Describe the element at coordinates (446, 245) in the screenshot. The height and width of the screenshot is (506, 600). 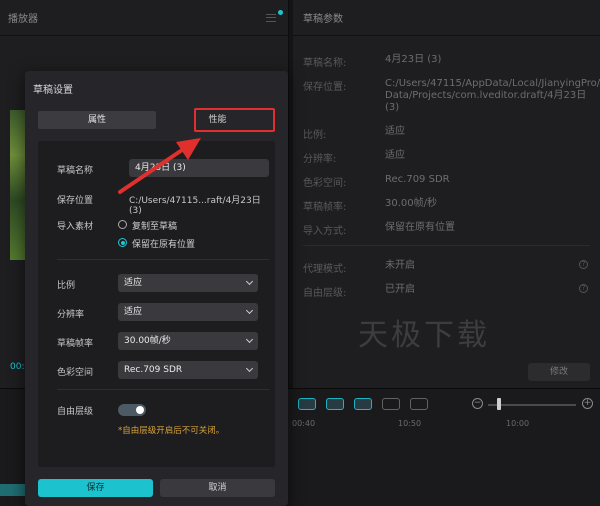
I see `params-divider` at that location.